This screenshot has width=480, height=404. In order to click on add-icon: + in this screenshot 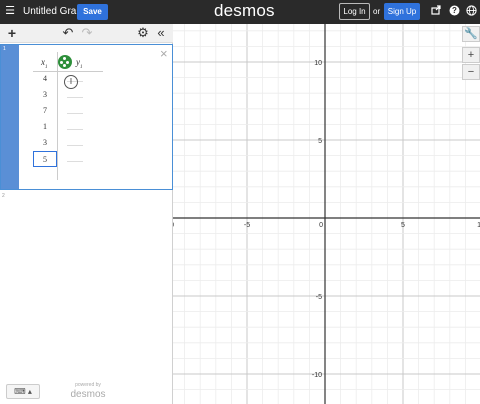, I will do `click(12, 33)`.